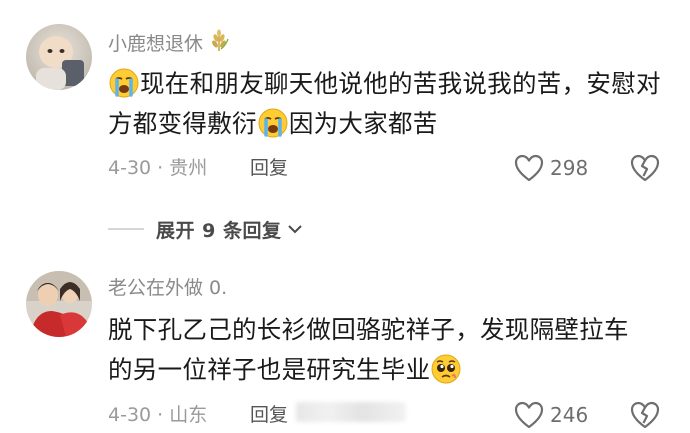 This screenshot has width=690, height=433. I want to click on like-button: 246, so click(551, 415).